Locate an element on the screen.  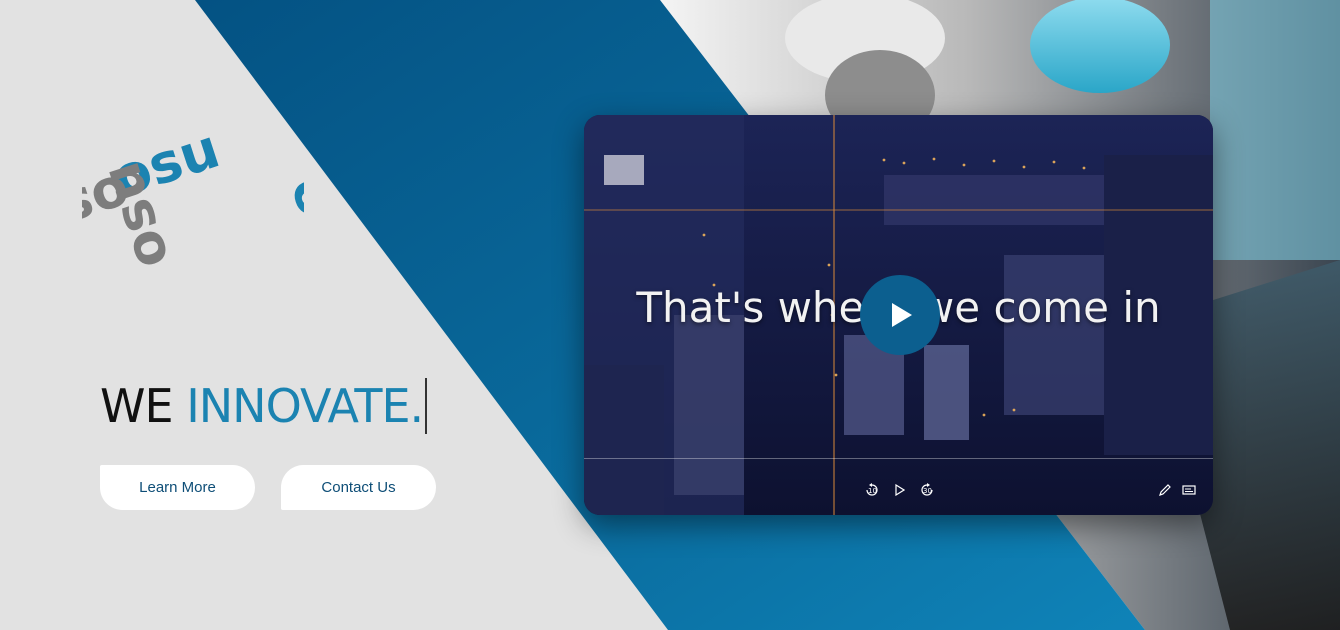
rewind-label: 10 is located at coordinates (872, 491).